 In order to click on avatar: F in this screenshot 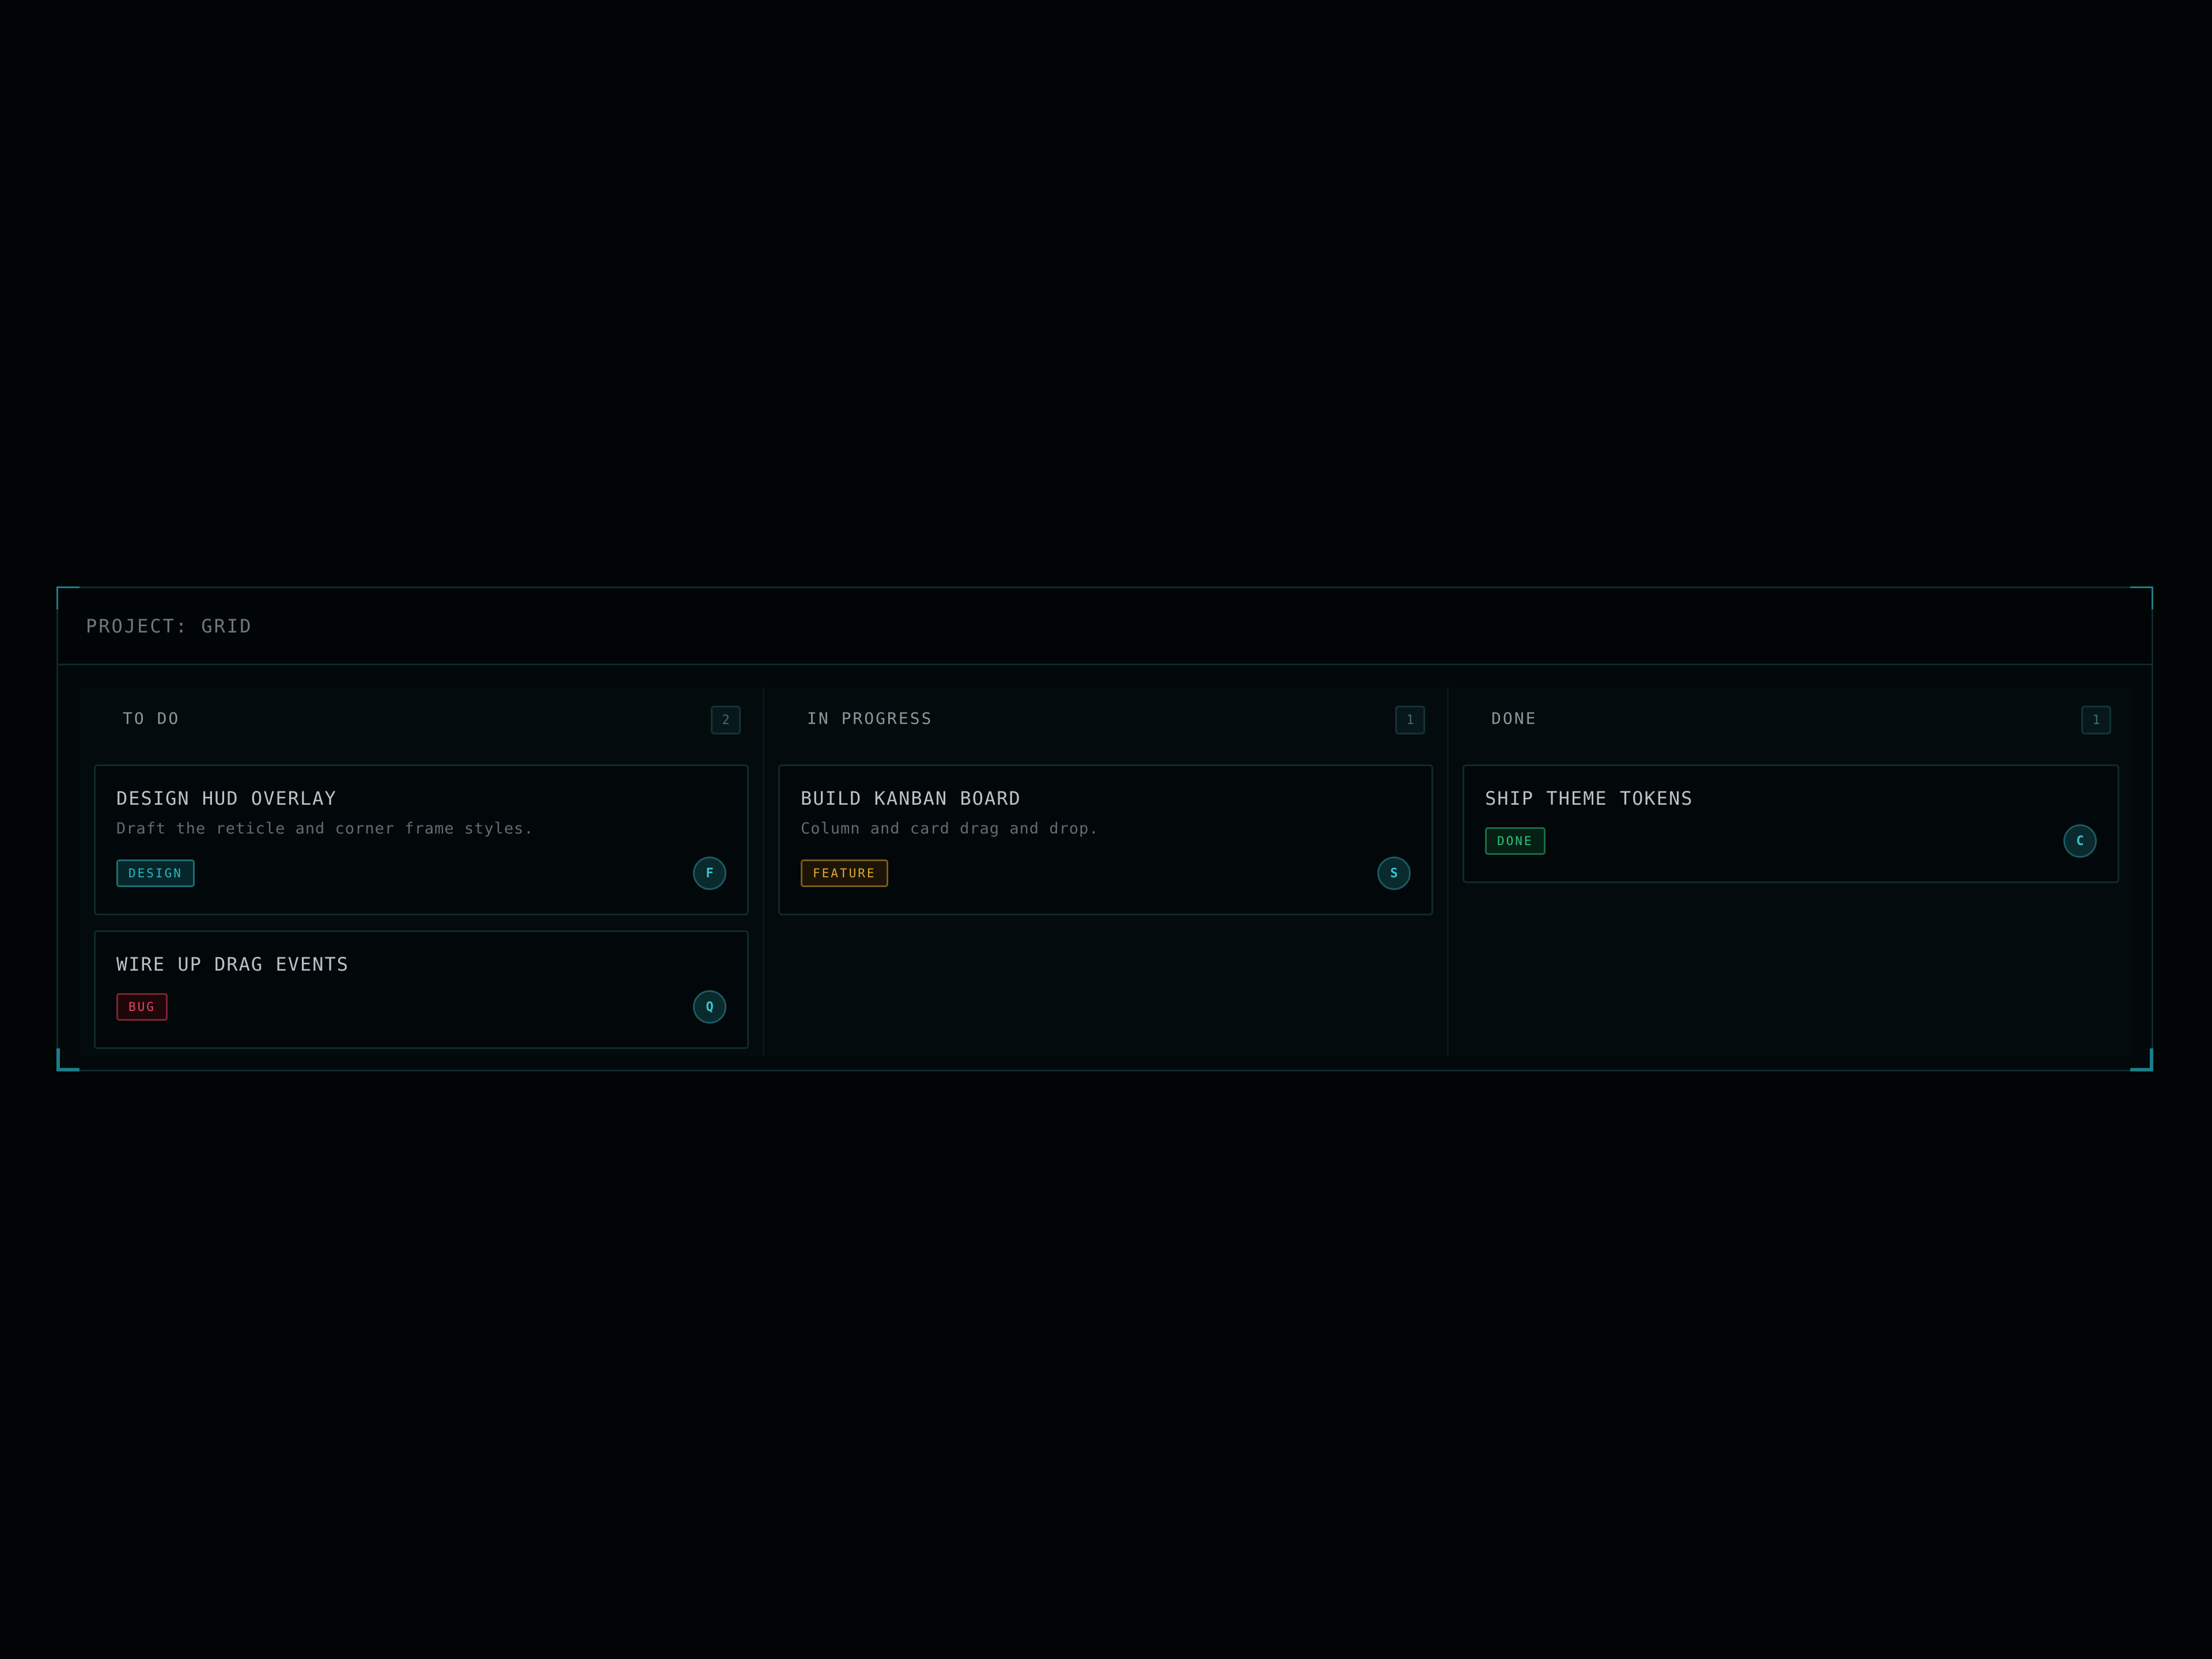, I will do `click(709, 873)`.